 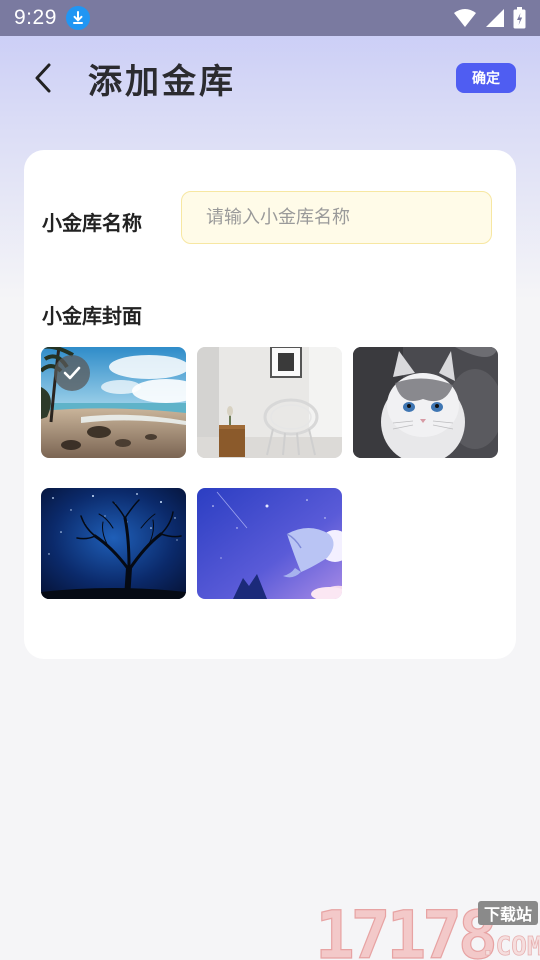 I want to click on back-button, so click(x=43, y=78).